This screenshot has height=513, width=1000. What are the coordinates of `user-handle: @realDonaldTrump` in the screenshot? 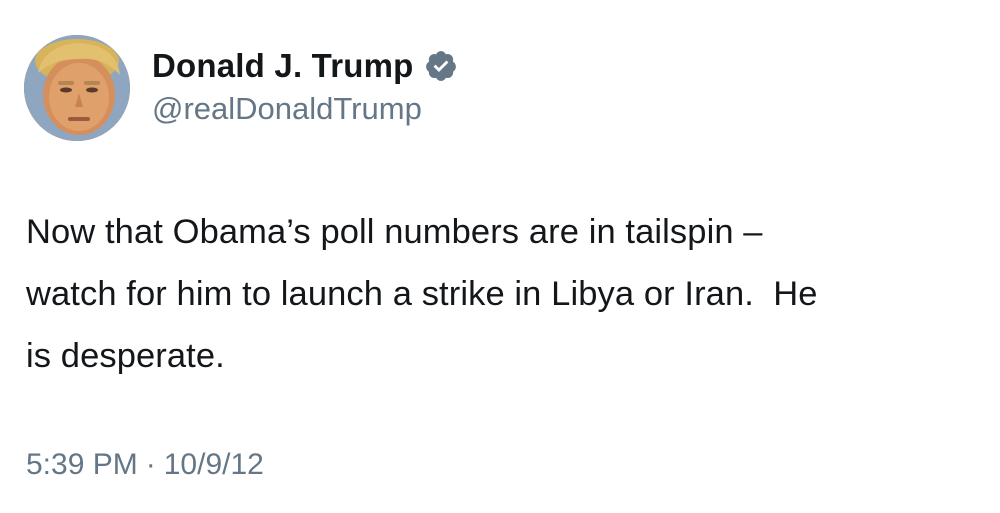 It's located at (287, 109).